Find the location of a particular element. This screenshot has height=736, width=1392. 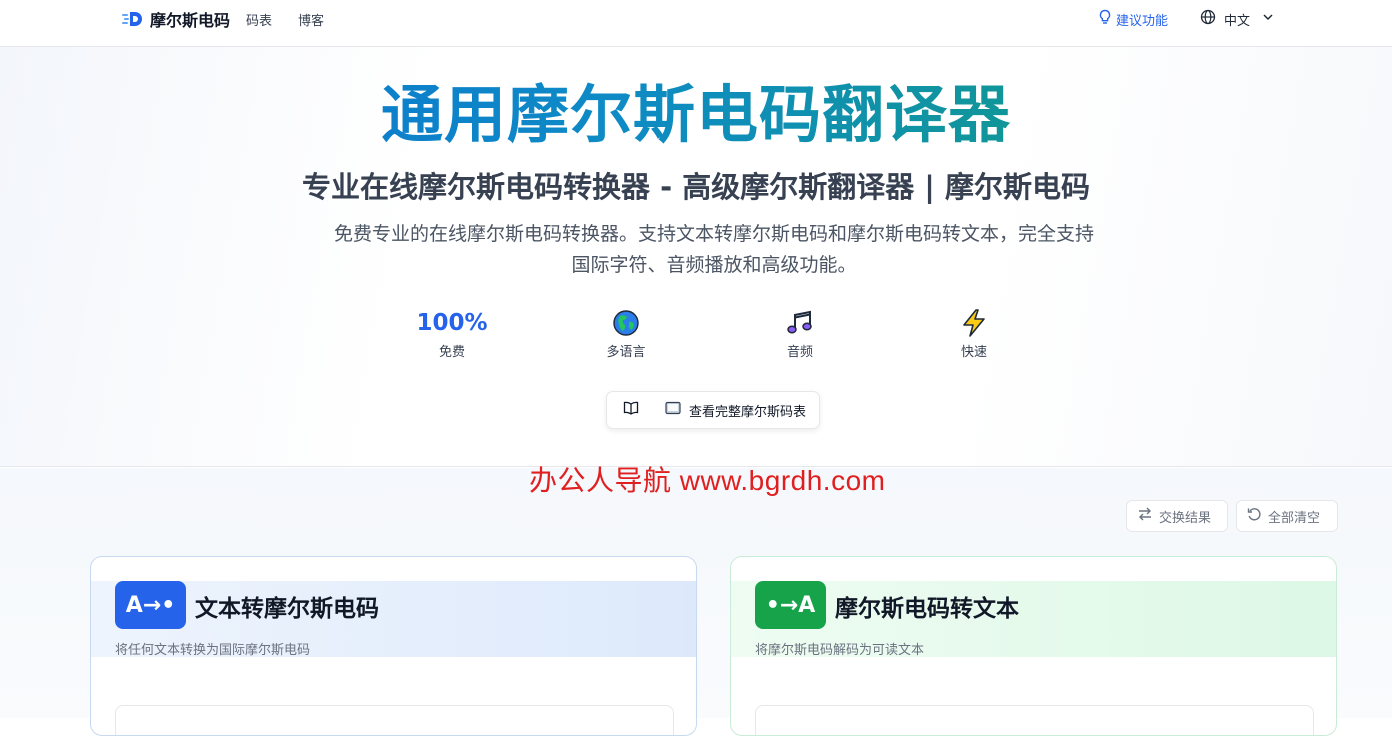

chevron-down-icon is located at coordinates (1268, 19).